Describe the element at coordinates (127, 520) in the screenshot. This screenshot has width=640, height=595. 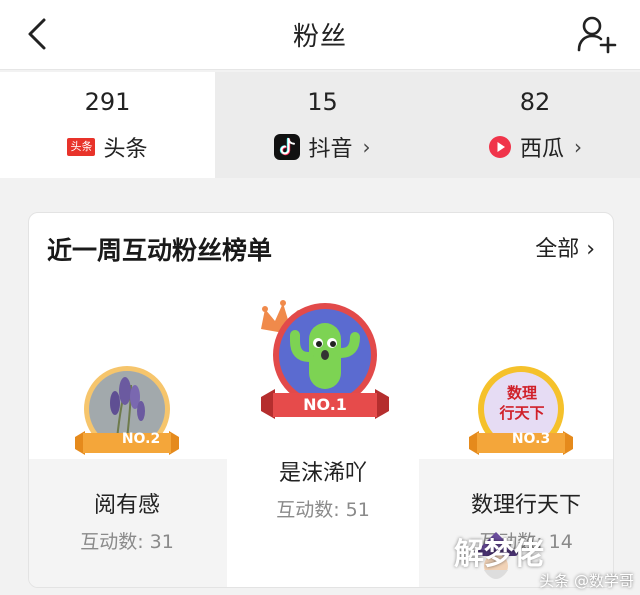
I see `fan-rank2: 阅有感 互动数: 31` at that location.